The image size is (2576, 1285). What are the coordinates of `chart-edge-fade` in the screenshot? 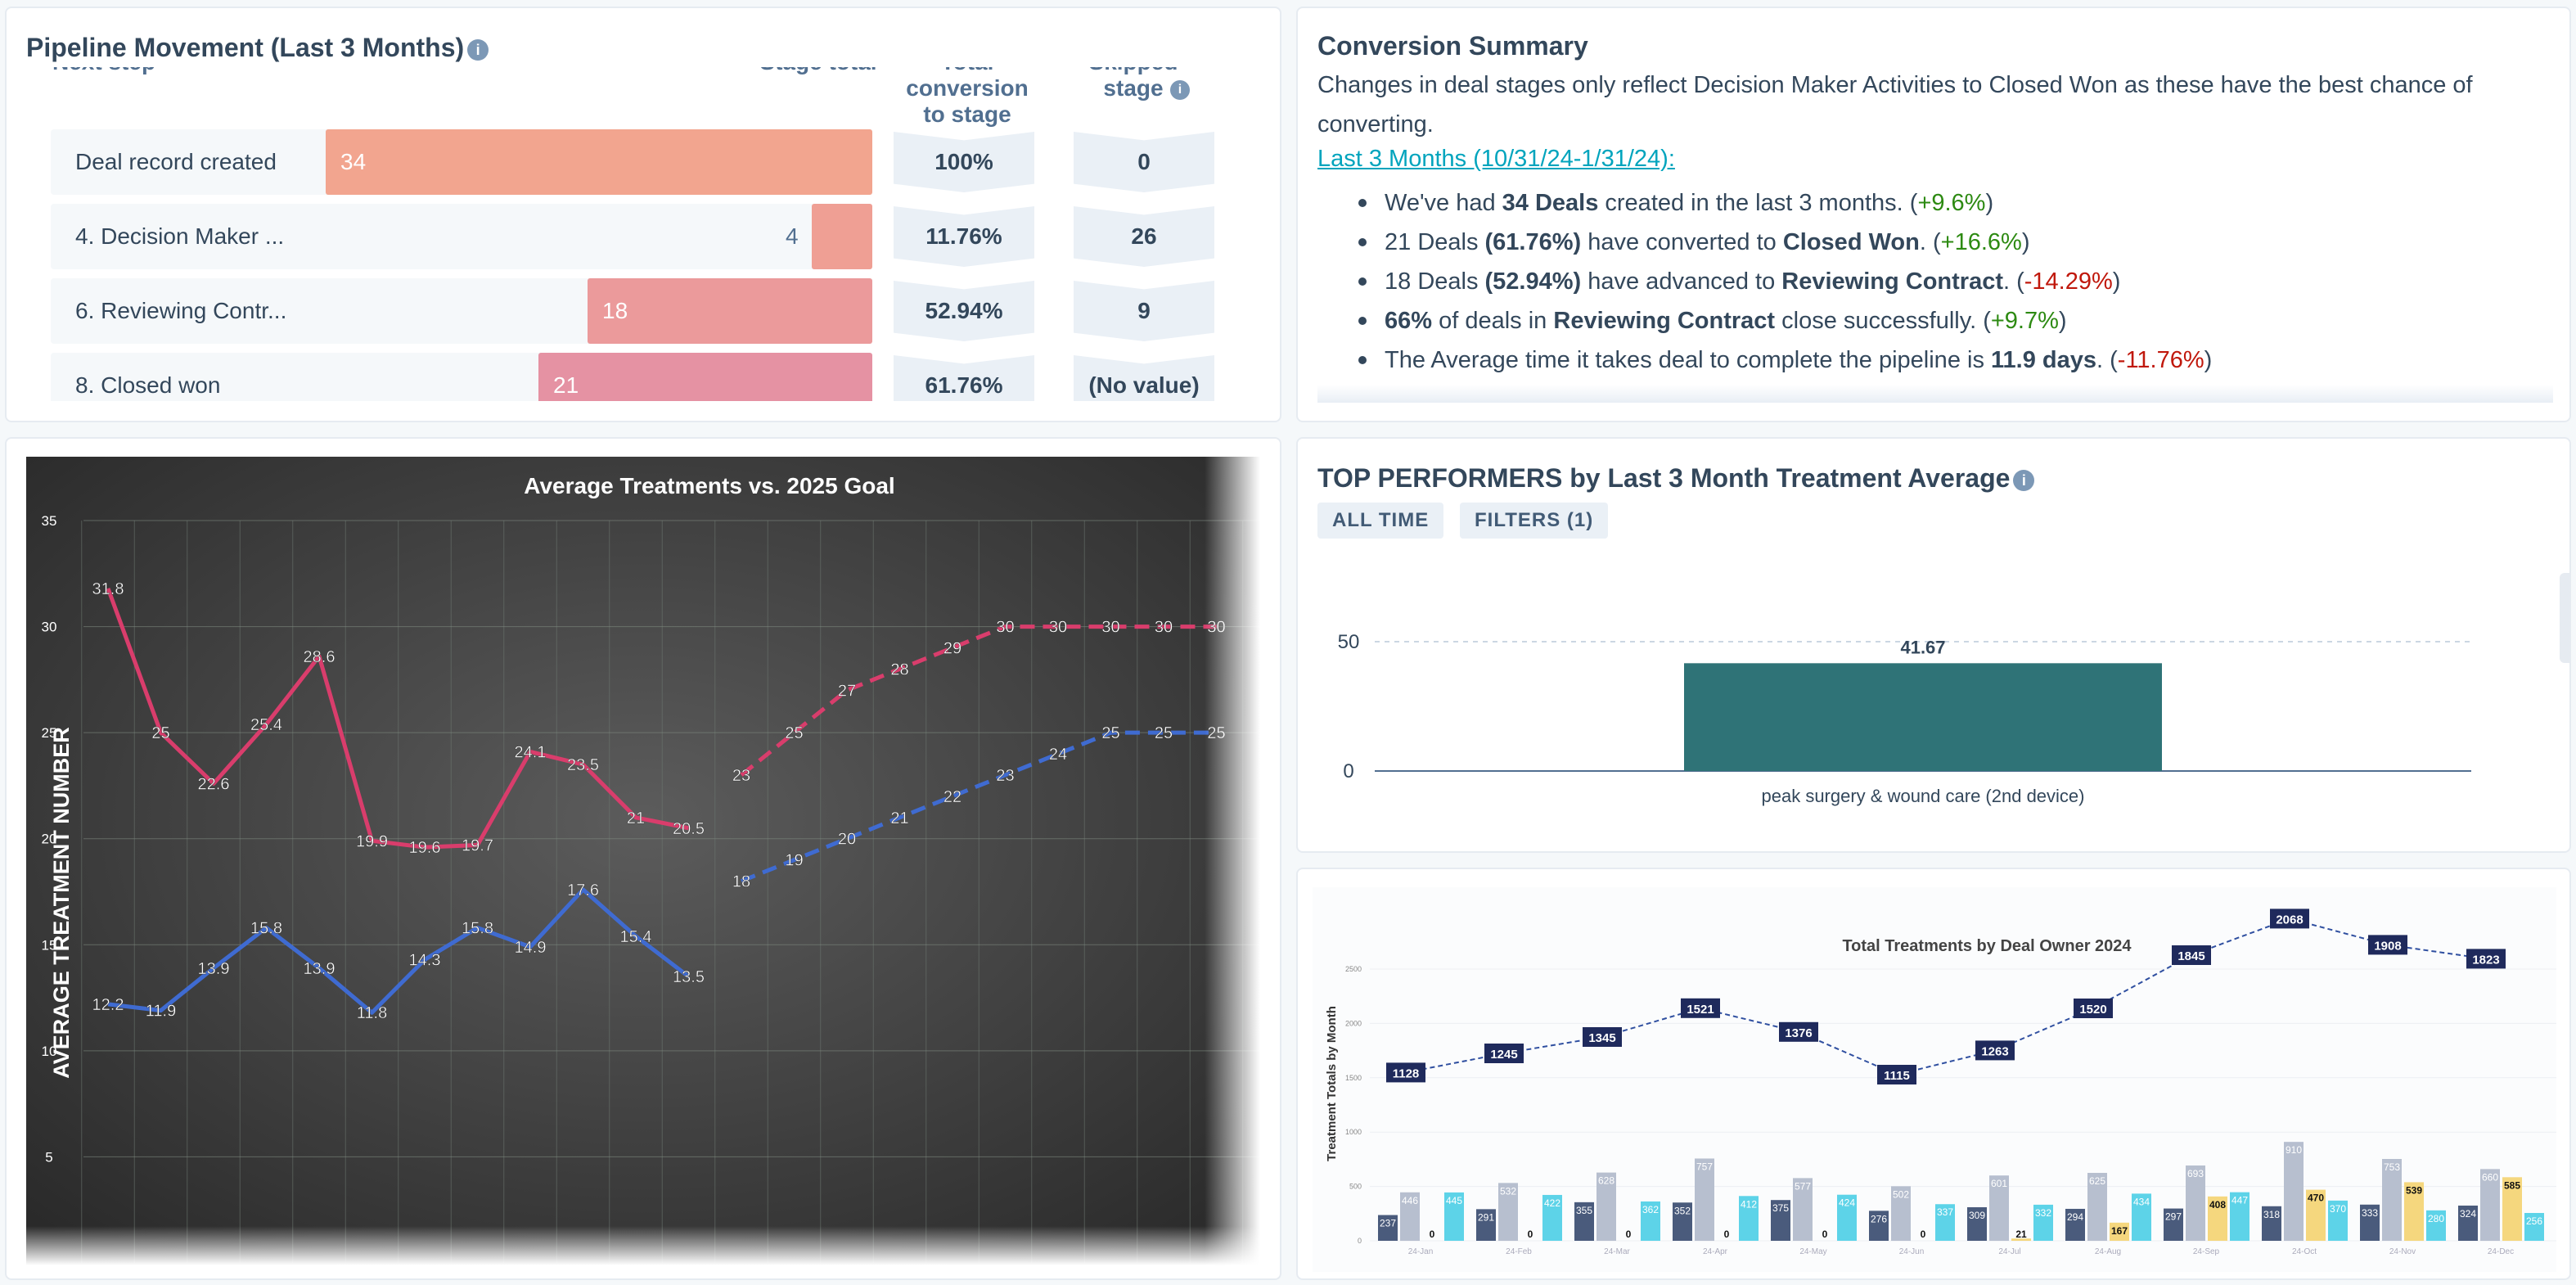 It's located at (1232, 861).